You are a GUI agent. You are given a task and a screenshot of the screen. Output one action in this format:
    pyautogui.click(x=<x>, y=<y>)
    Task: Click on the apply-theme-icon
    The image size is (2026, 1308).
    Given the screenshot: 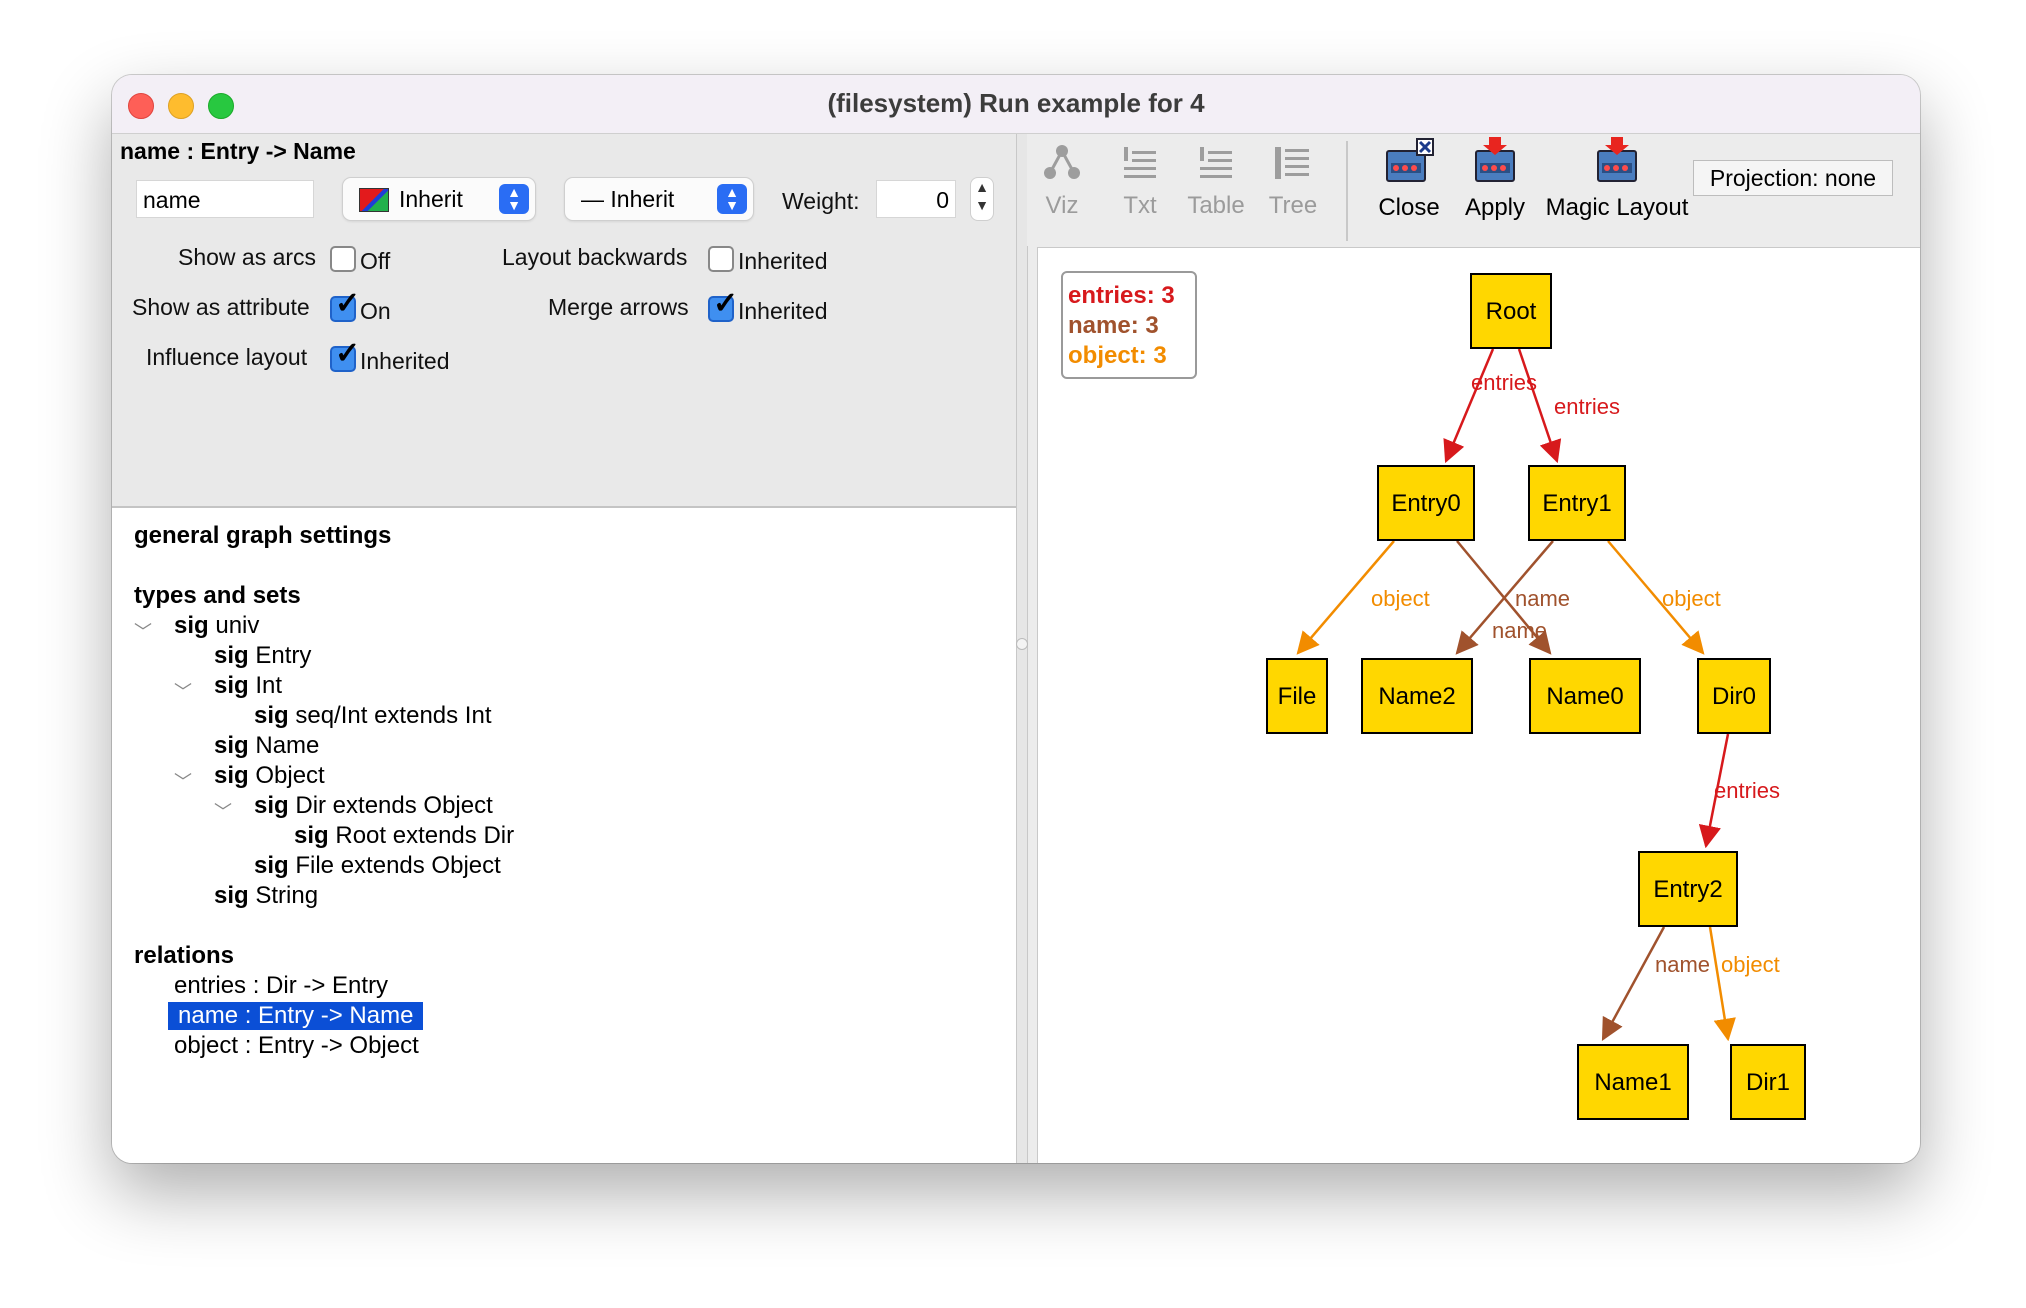 What is the action you would take?
    pyautogui.click(x=1495, y=159)
    